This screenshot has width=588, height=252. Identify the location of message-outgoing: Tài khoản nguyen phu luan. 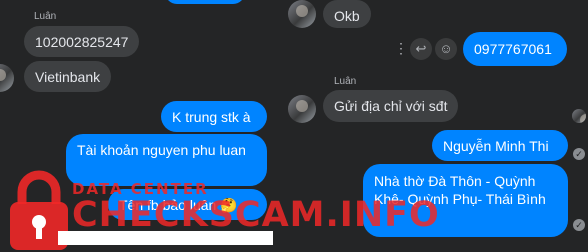
(166, 160).